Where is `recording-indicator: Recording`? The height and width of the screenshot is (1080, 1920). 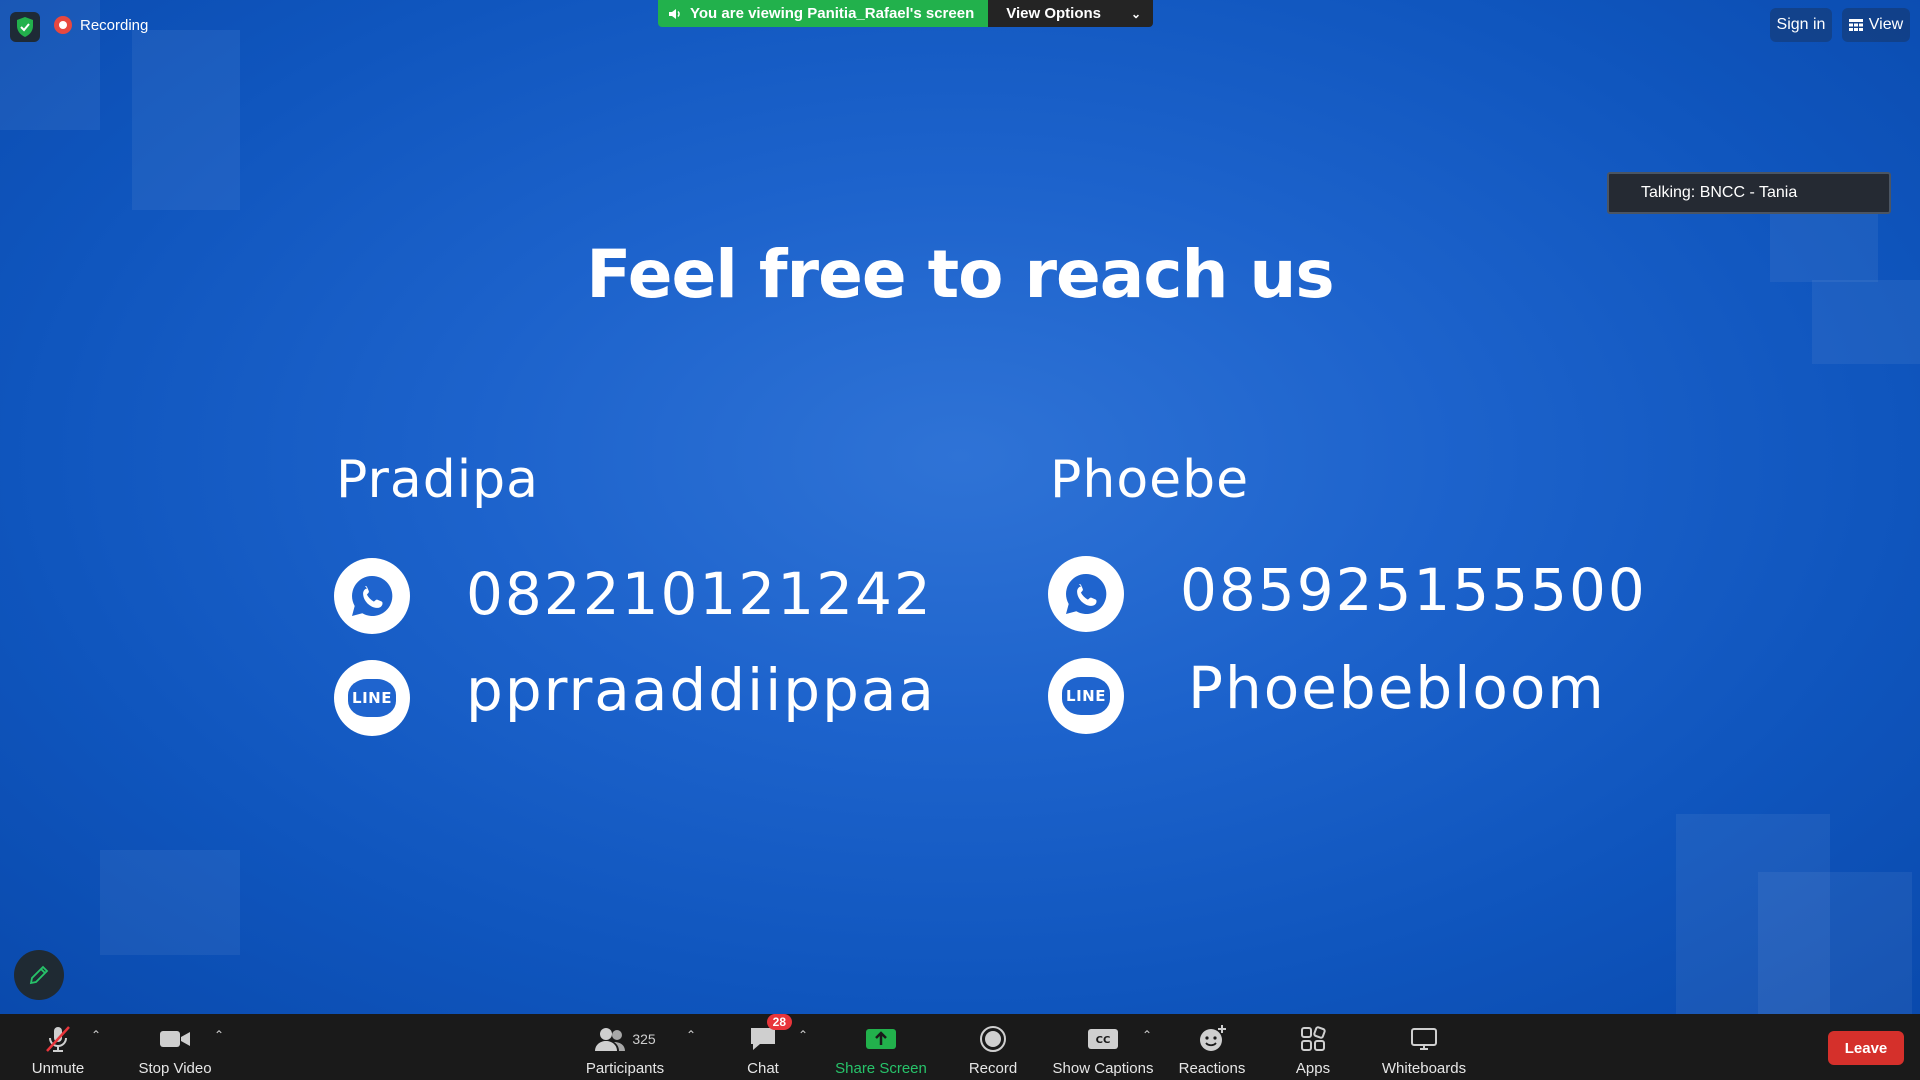
recording-indicator: Recording is located at coordinates (101, 25).